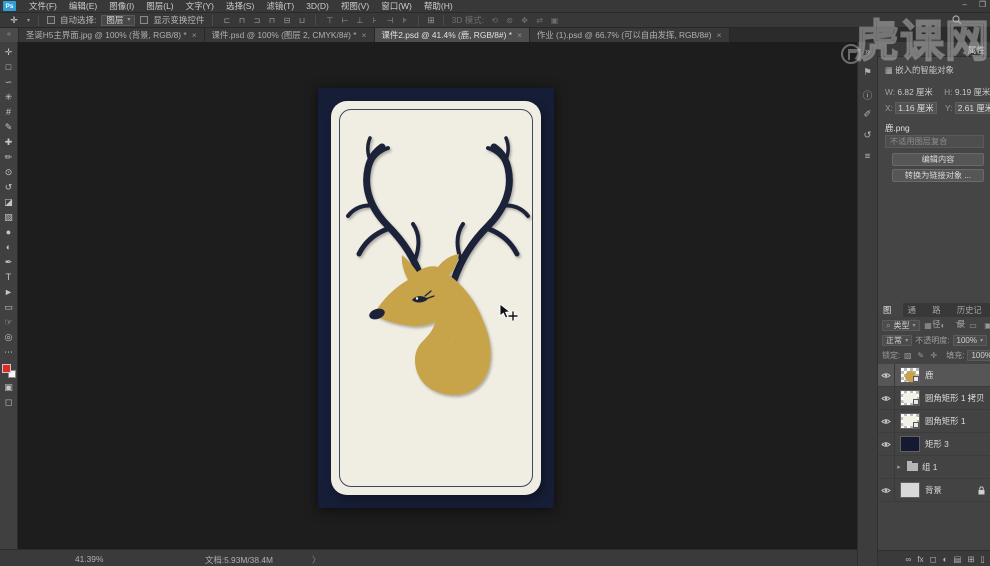 Image resolution: width=990 pixels, height=566 pixels. What do you see at coordinates (934, 490) in the screenshot?
I see `layer-row-background: 背景` at bounding box center [934, 490].